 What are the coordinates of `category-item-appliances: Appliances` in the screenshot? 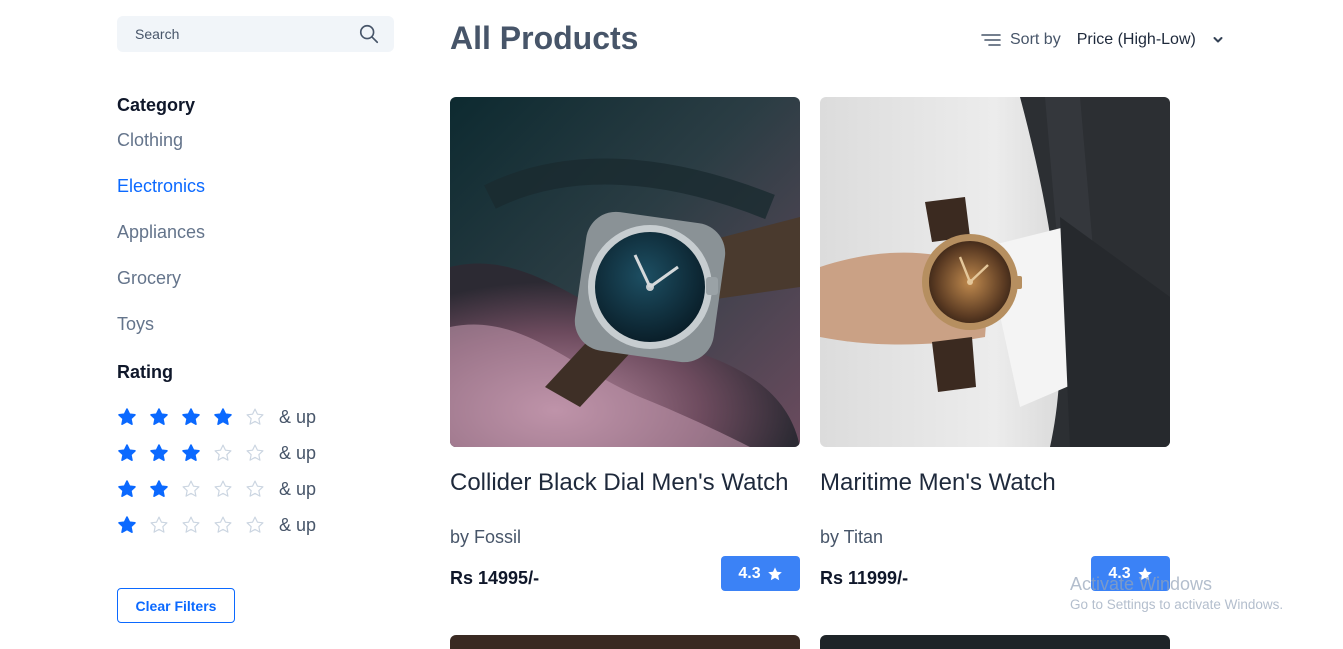 It's located at (255, 243).